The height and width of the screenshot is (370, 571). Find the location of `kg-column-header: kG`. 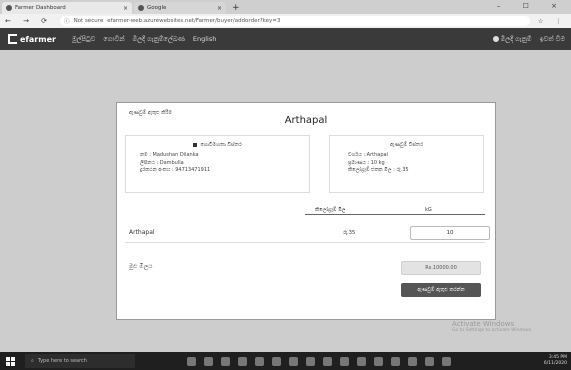

kg-column-header: kG is located at coordinates (428, 210).